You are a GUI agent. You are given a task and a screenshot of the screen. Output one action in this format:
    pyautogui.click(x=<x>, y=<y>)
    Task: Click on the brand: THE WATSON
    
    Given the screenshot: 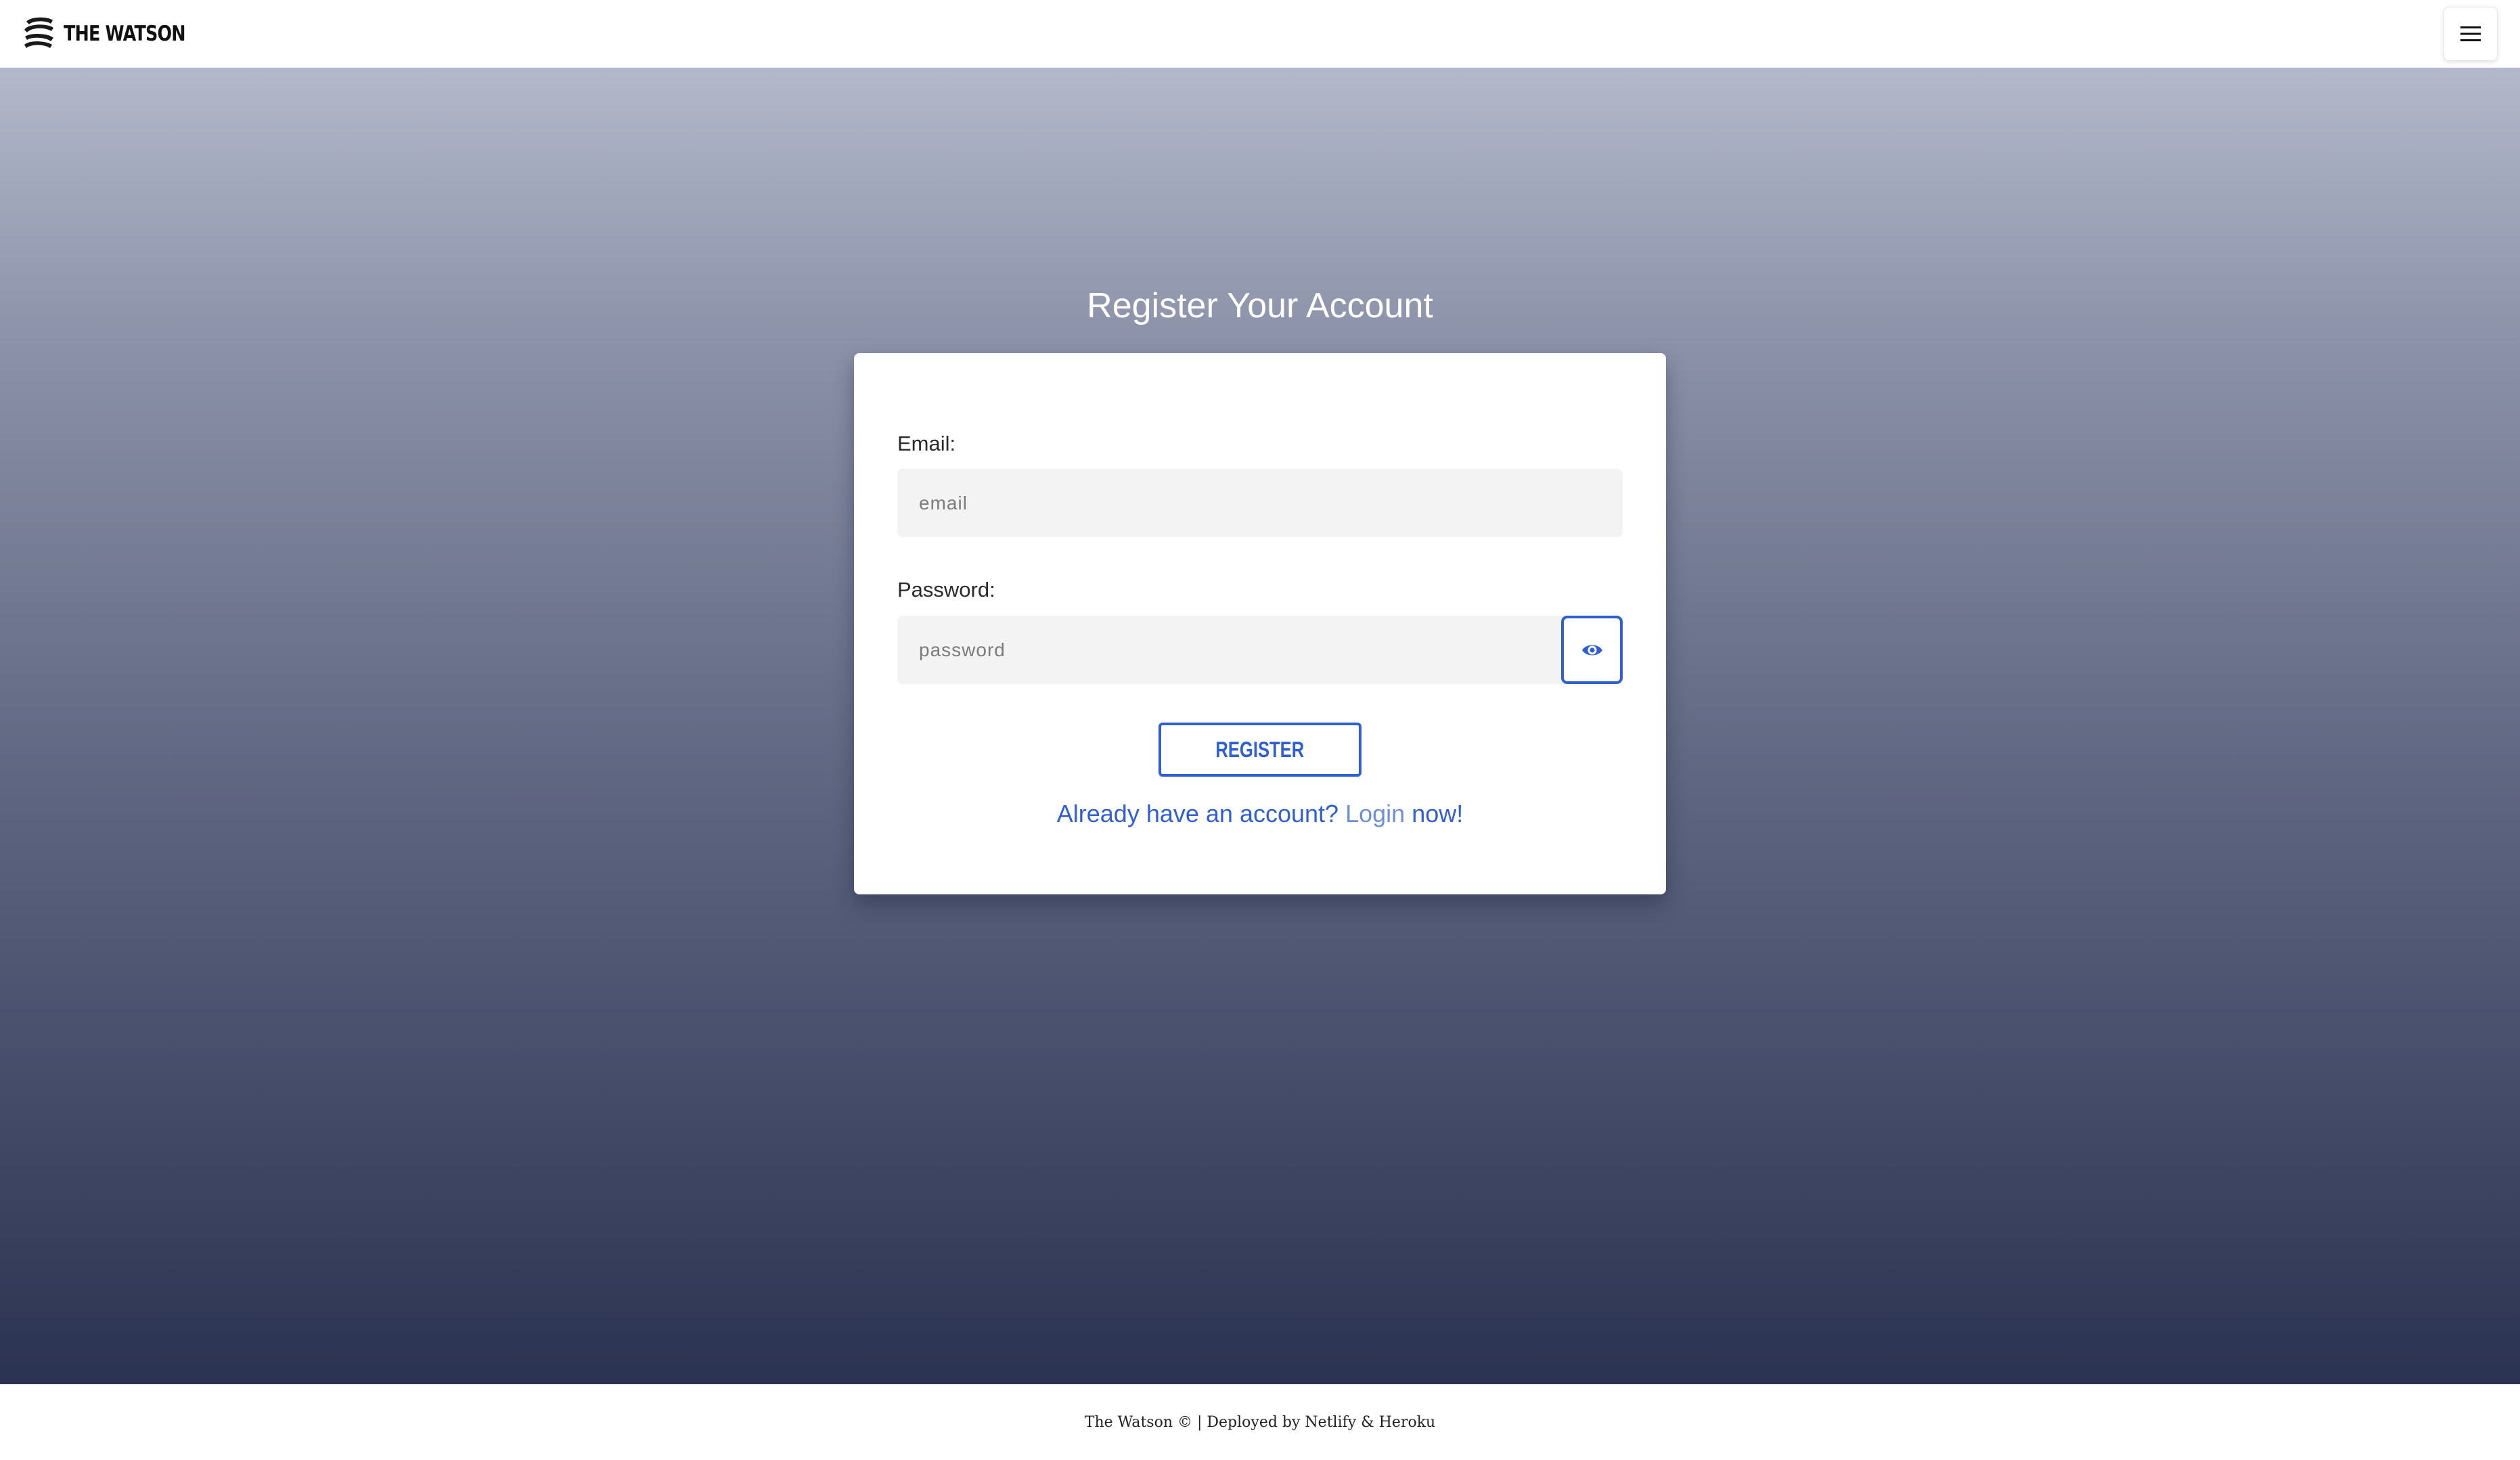 What is the action you would take?
    pyautogui.click(x=116, y=34)
    